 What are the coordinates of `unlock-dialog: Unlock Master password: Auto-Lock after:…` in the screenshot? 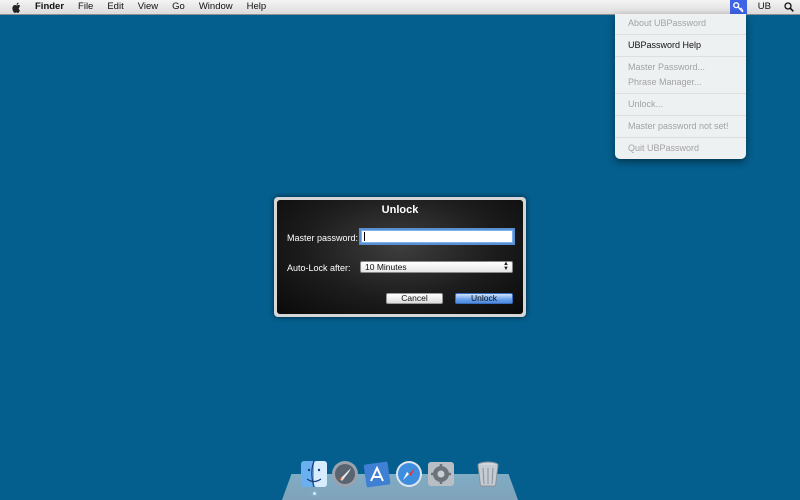 It's located at (400, 257).